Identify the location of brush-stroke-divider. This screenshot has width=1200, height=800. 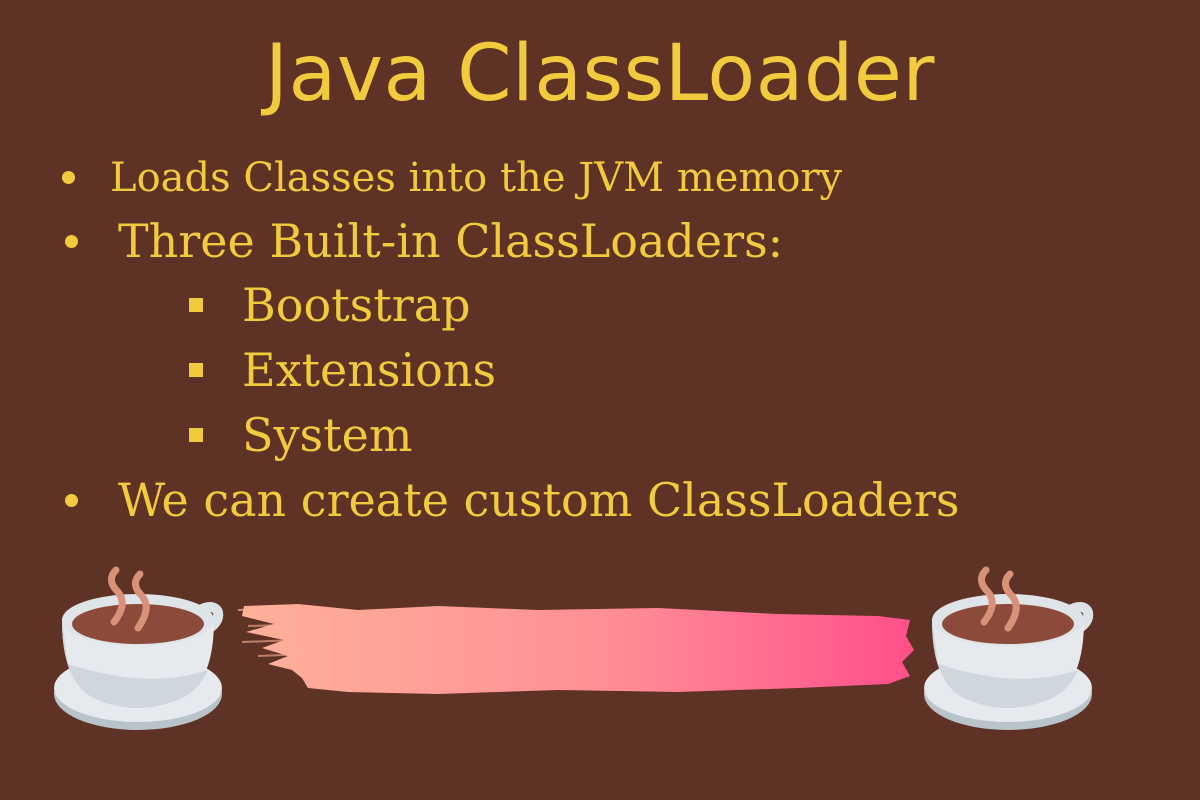
(576, 649).